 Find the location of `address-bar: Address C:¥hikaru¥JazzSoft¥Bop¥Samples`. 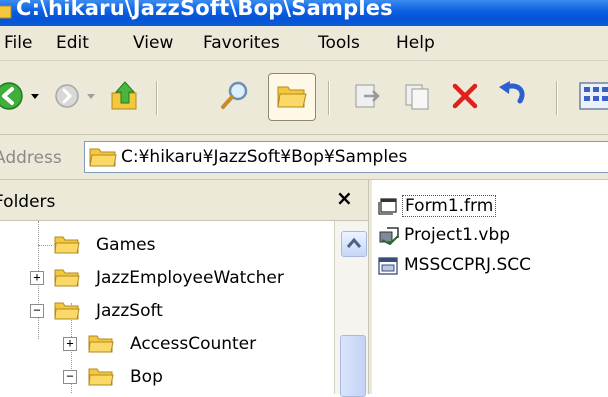

address-bar: Address C:¥hikaru¥JazzSoft¥Bop¥Samples is located at coordinates (304, 157).